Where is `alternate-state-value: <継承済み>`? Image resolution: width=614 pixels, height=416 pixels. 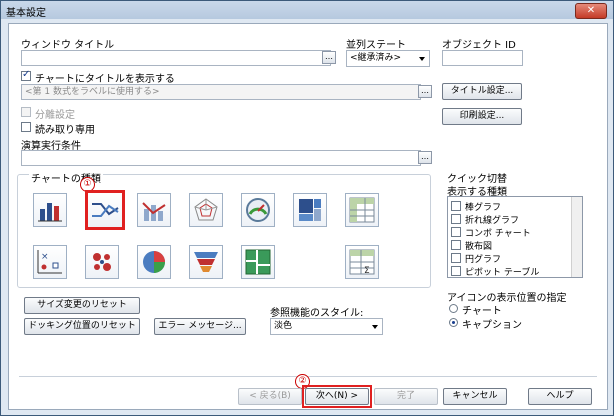 alternate-state-value: <継承済み> is located at coordinates (376, 58).